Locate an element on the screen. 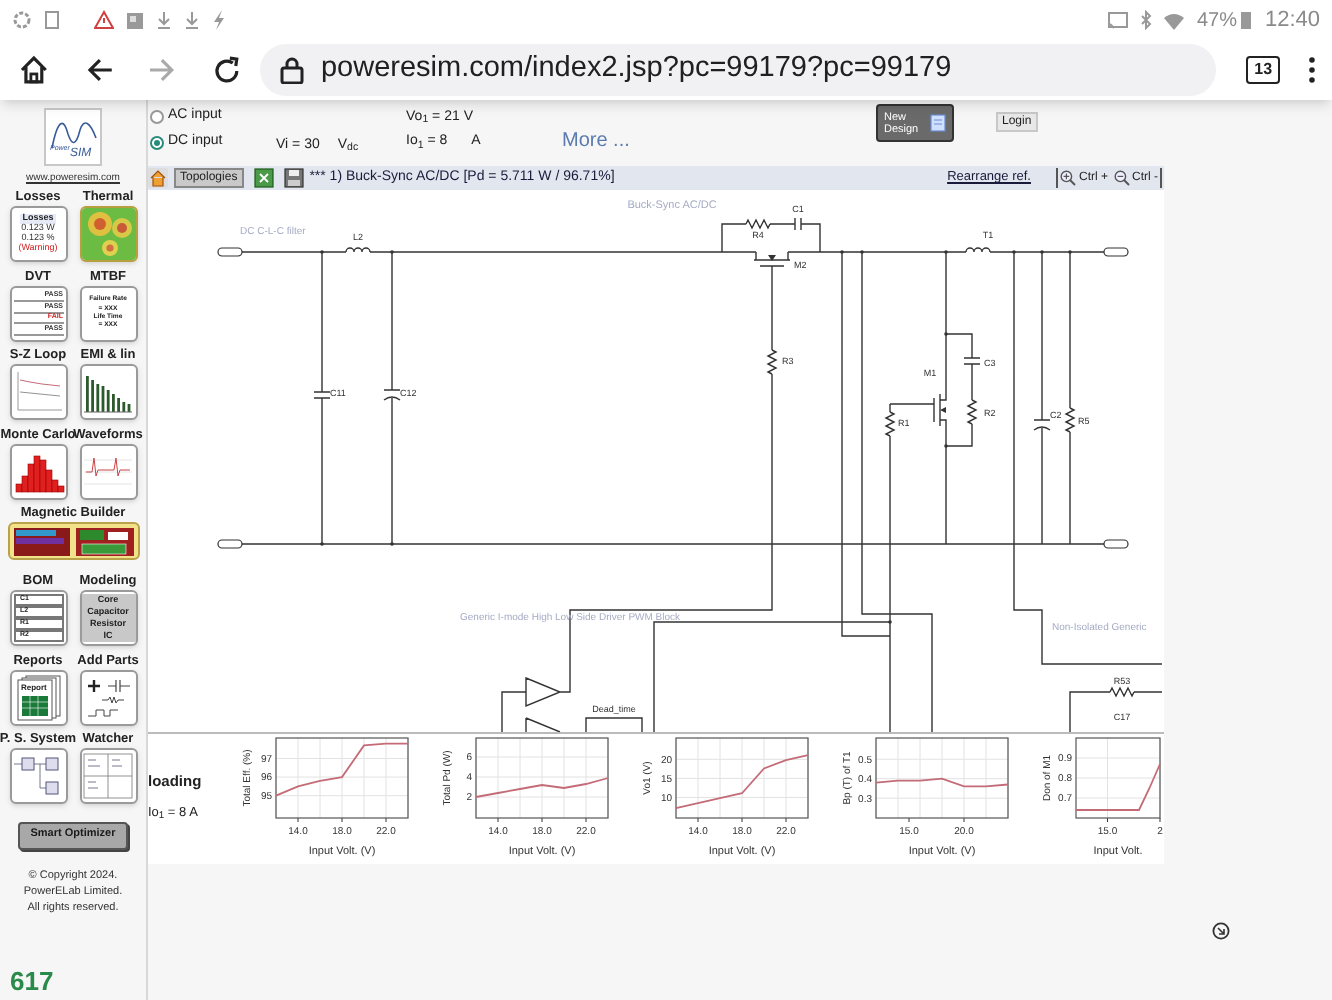 The width and height of the screenshot is (1332, 1000). zoom-out-icon is located at coordinates (1122, 178).